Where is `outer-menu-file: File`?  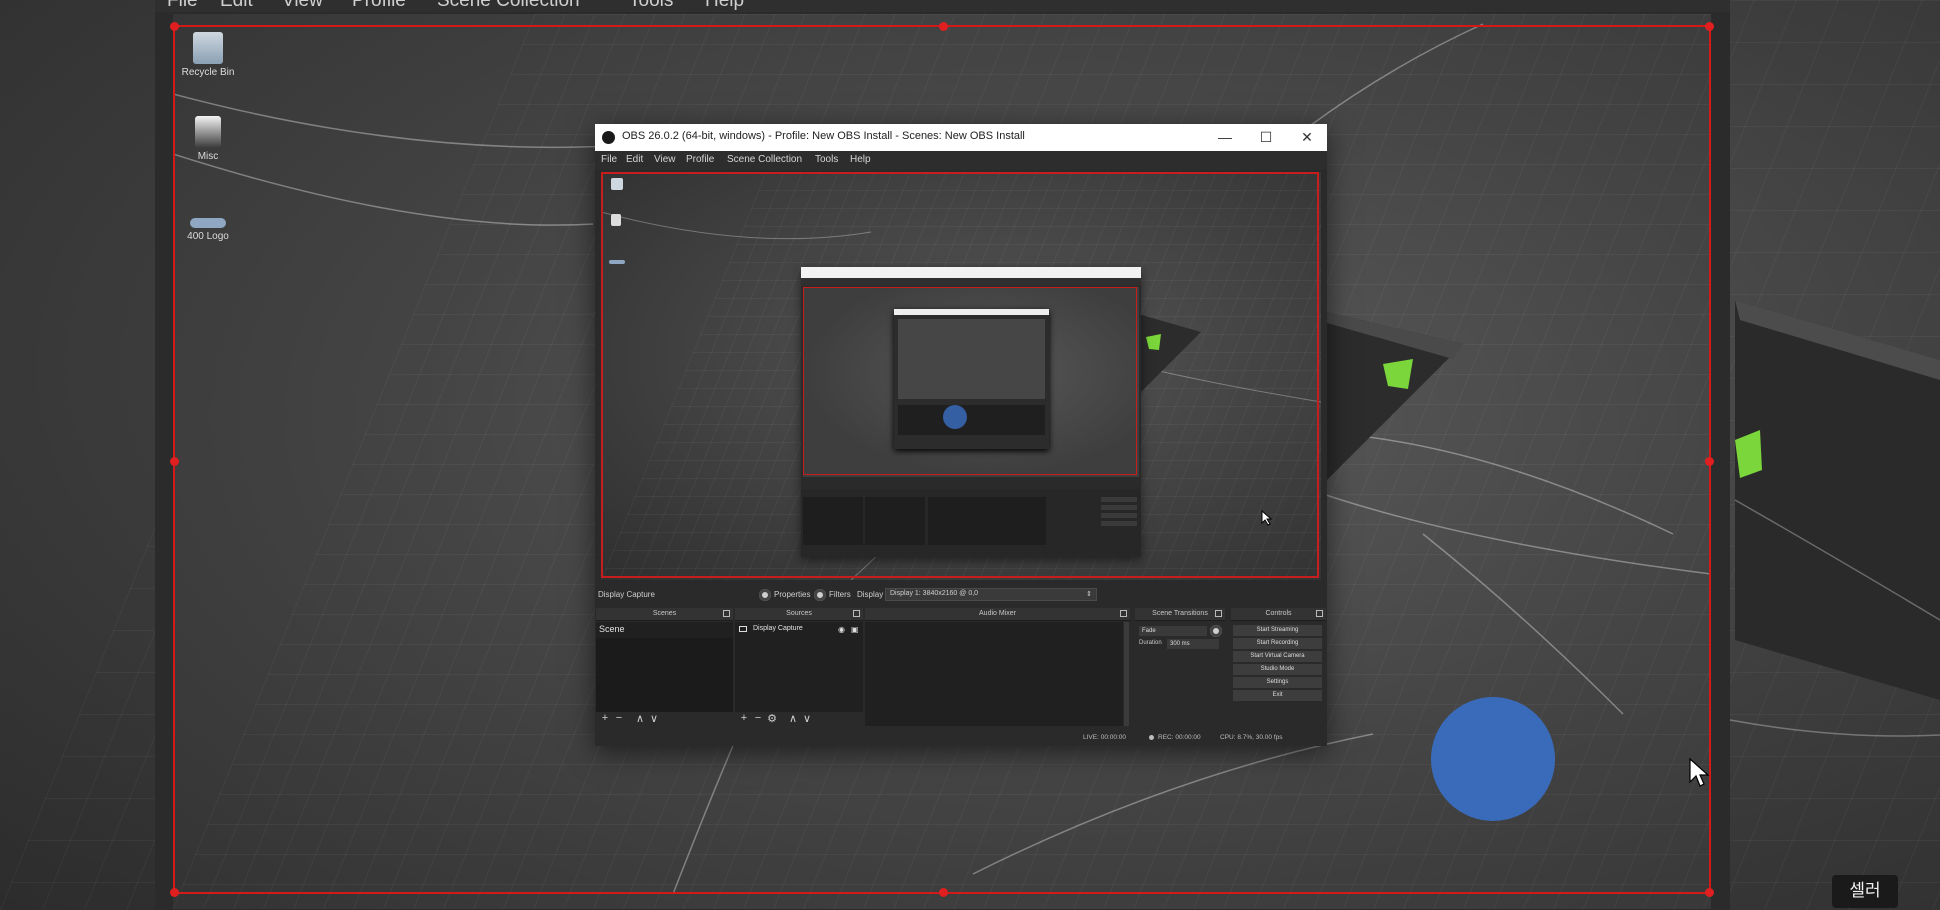 outer-menu-file: File is located at coordinates (182, 6).